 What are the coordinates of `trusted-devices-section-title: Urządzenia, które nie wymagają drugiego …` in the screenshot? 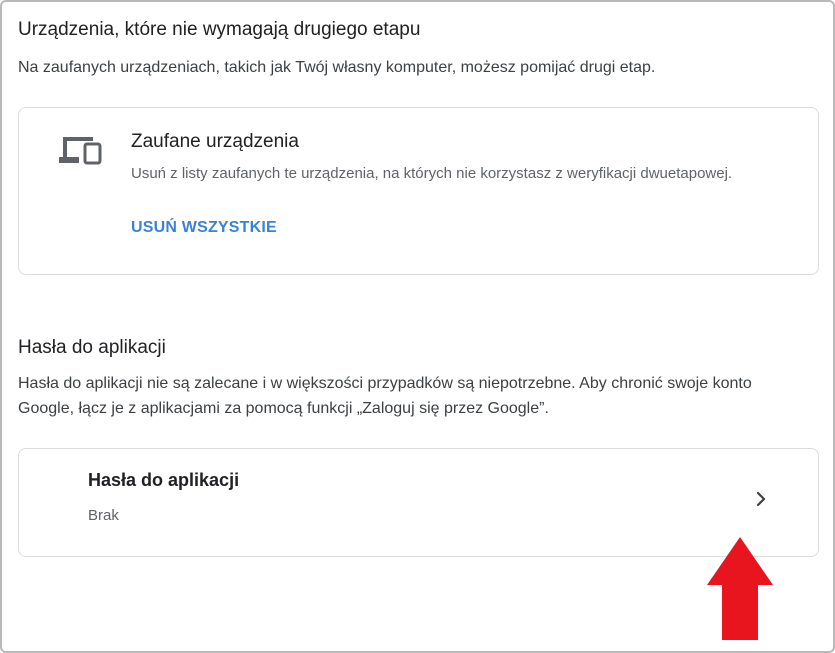 It's located at (219, 29).